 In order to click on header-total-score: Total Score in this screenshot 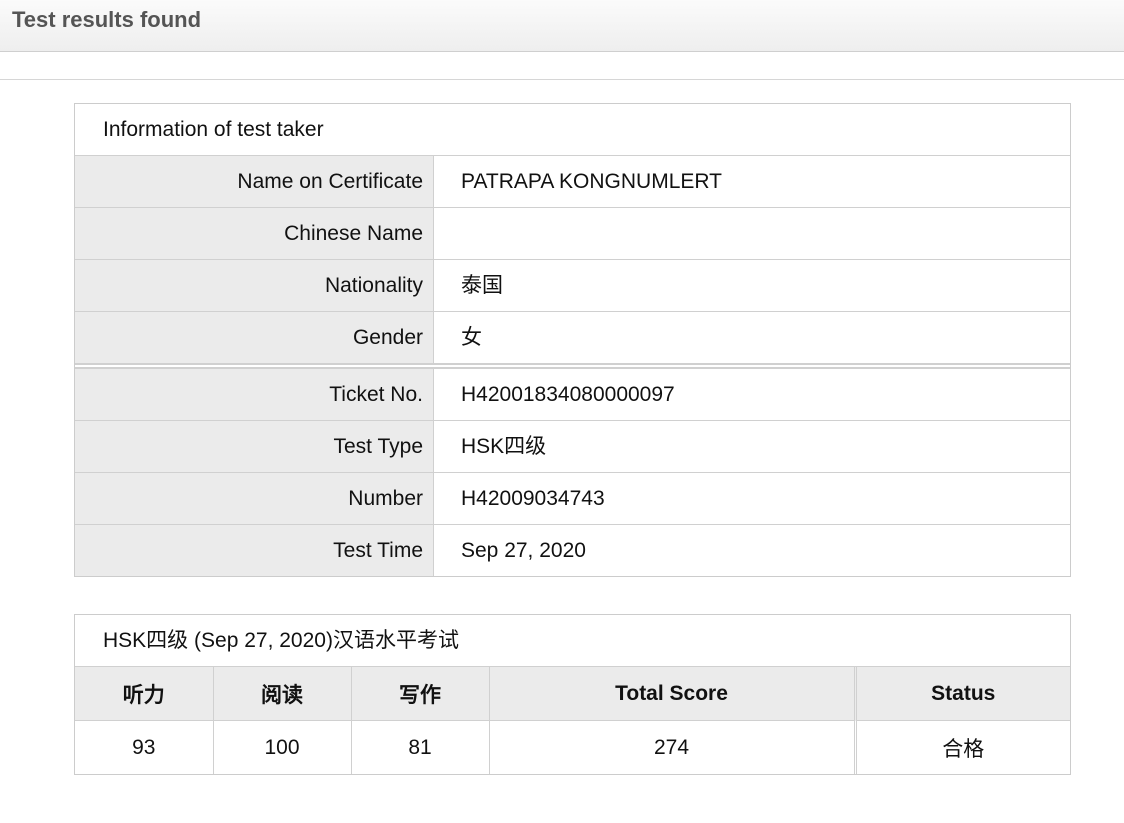, I will do `click(672, 694)`.